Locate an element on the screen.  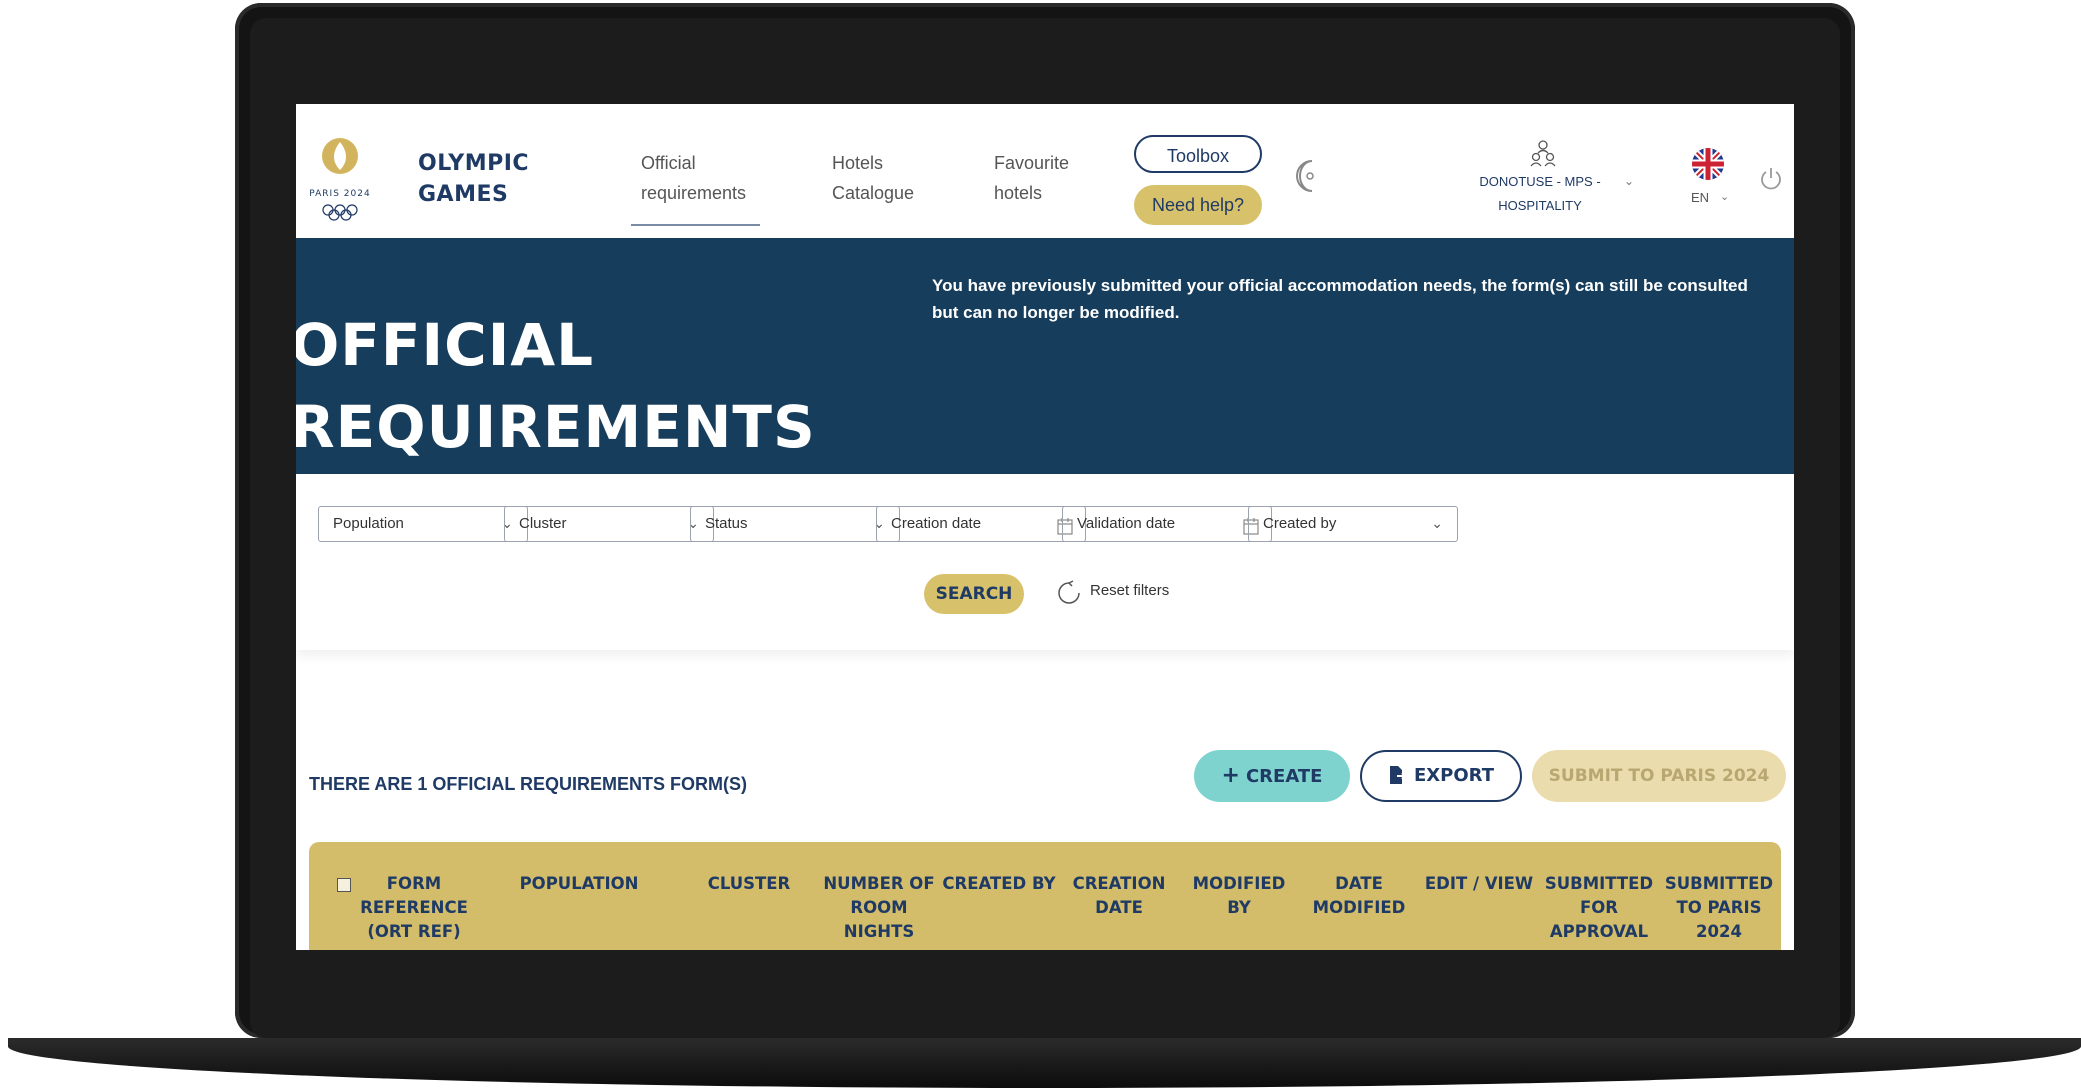
nav-label-line2: Catalogue is located at coordinates (873, 193).